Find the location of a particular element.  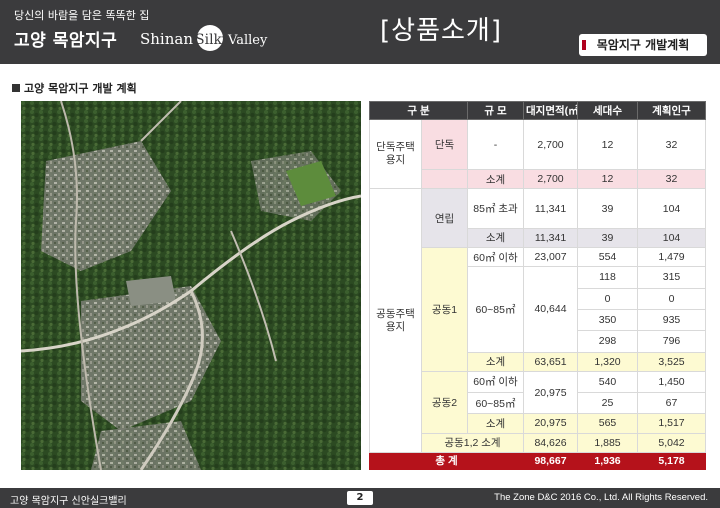

cell-households: 1,320 is located at coordinates (607, 361).